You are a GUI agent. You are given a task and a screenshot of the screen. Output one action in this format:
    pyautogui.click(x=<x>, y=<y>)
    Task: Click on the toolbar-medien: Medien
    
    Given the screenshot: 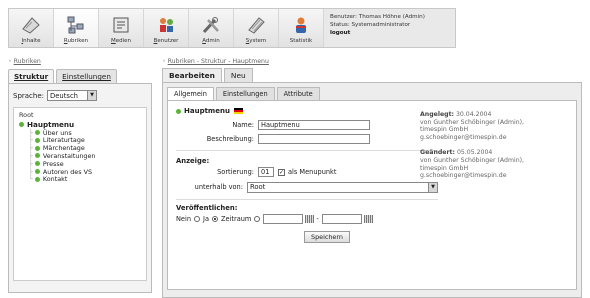 What is the action you would take?
    pyautogui.click(x=121, y=28)
    